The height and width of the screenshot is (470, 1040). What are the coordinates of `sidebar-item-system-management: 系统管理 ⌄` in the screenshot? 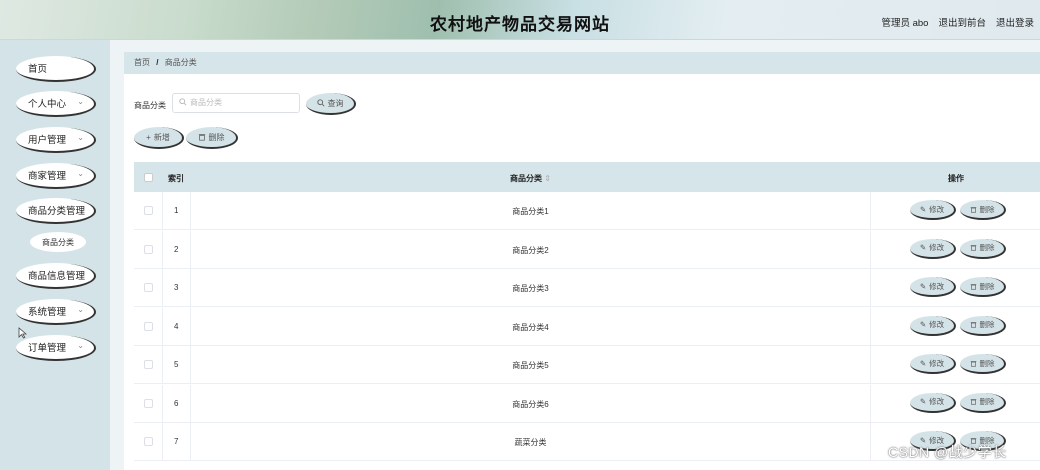 It's located at (56, 312).